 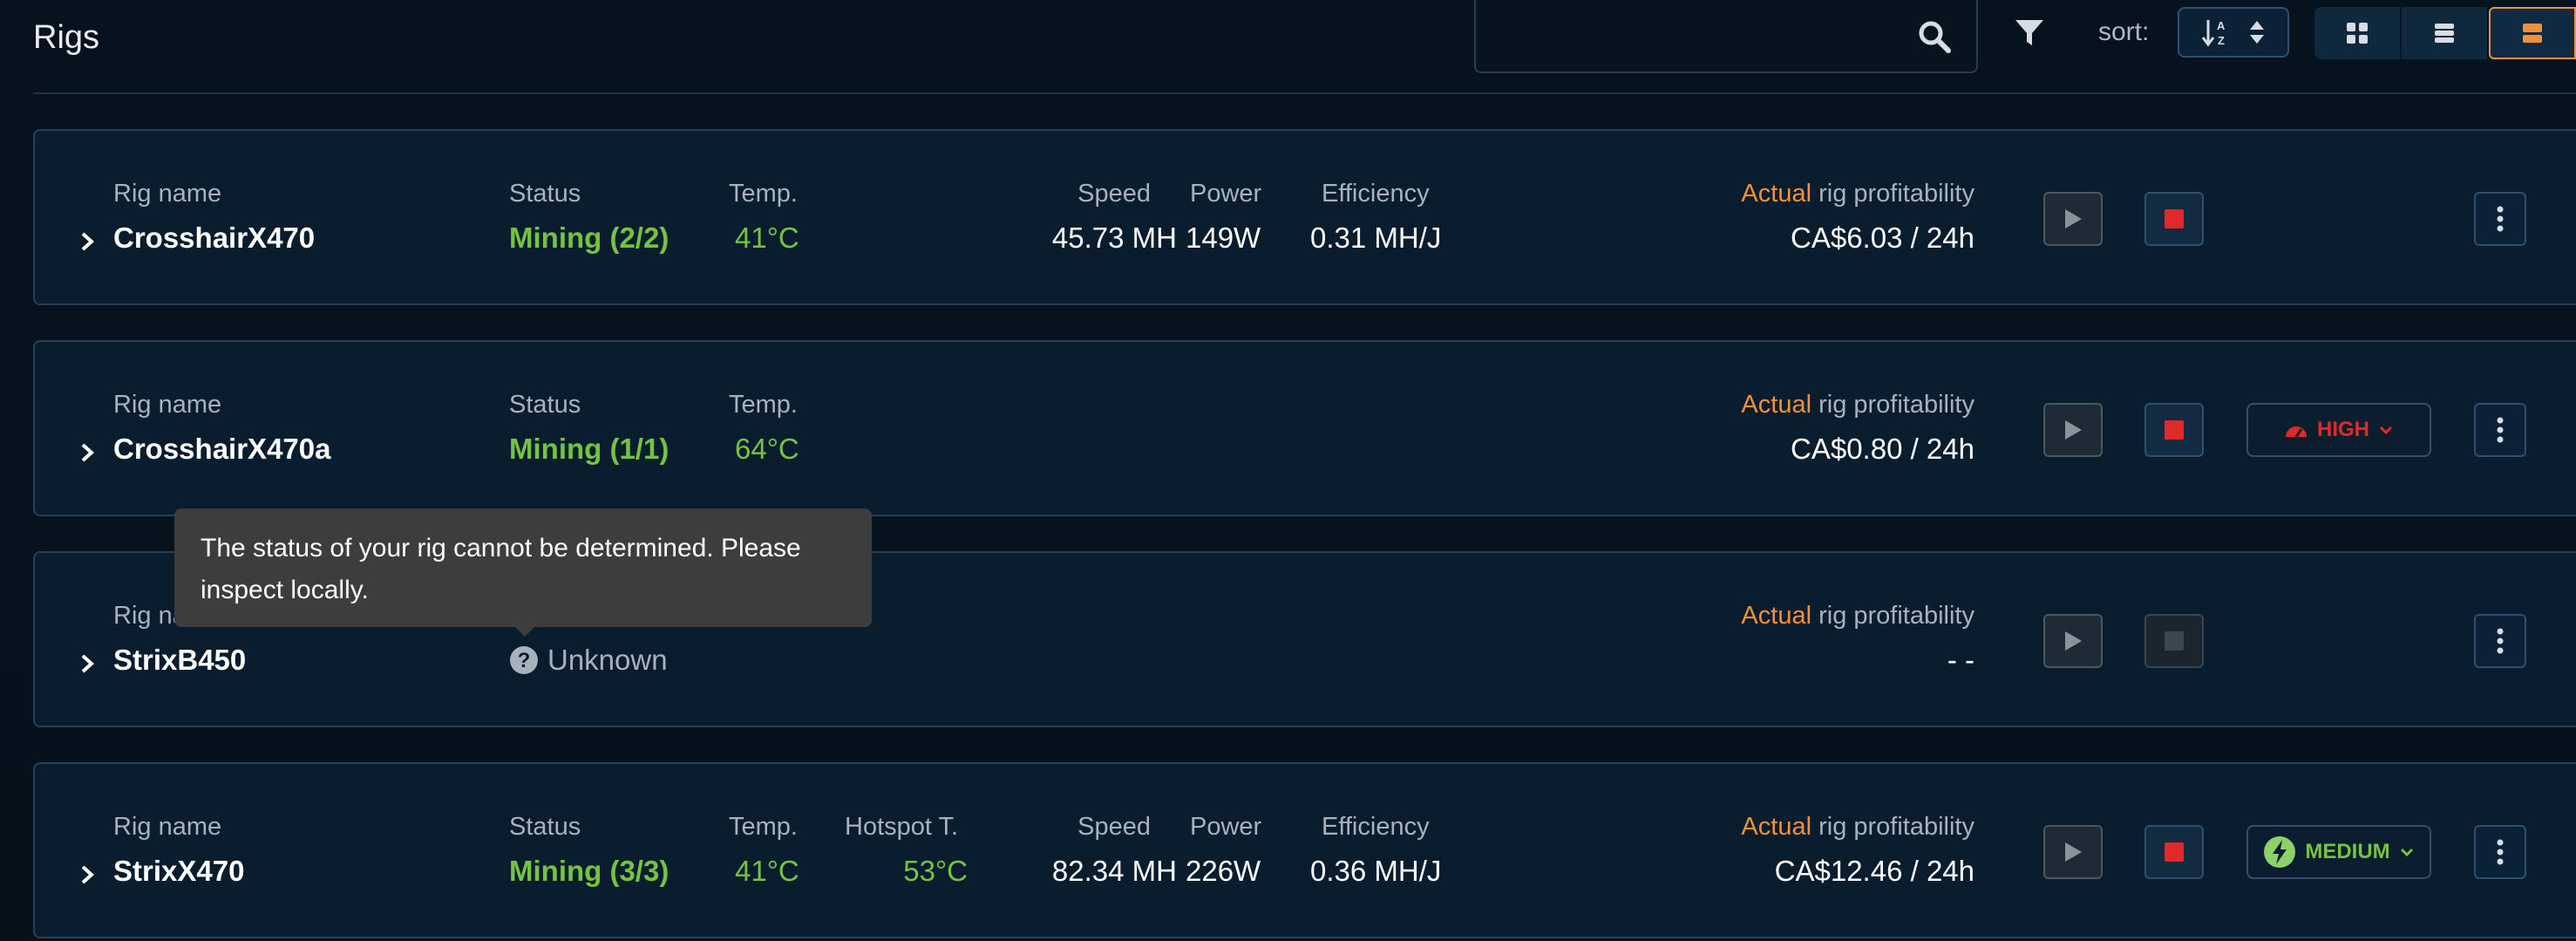 I want to click on rig-name: StrixB450, so click(x=180, y=660).